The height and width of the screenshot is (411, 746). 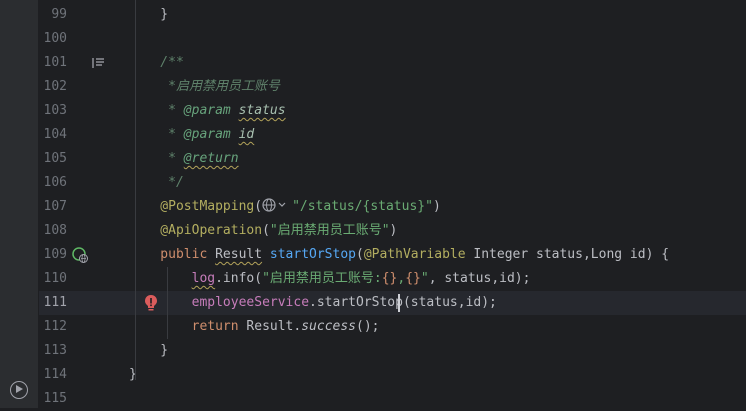 I want to click on code-token: .startOrStop(status,id);, so click(x=403, y=302).